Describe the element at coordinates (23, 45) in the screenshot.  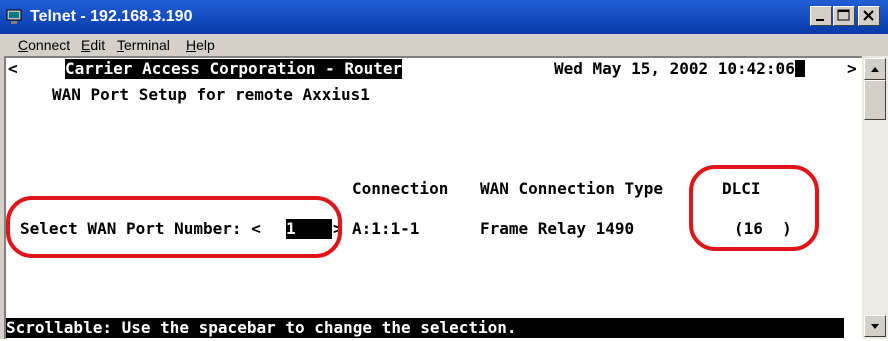
I see `menu-connect-key: C` at that location.